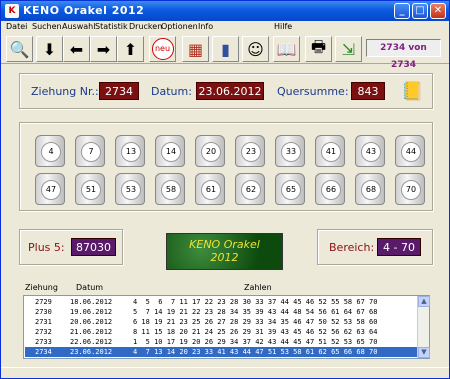 Image resolution: width=450 pixels, height=379 pixels. What do you see at coordinates (424, 352) in the screenshot?
I see `scroll-down-icon: ▼` at bounding box center [424, 352].